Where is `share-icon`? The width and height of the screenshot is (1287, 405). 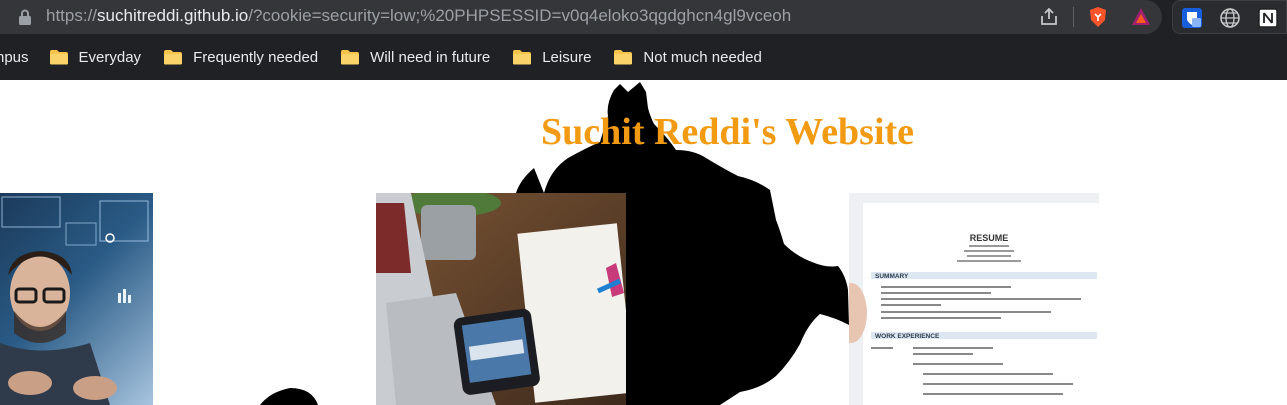
share-icon is located at coordinates (1049, 17).